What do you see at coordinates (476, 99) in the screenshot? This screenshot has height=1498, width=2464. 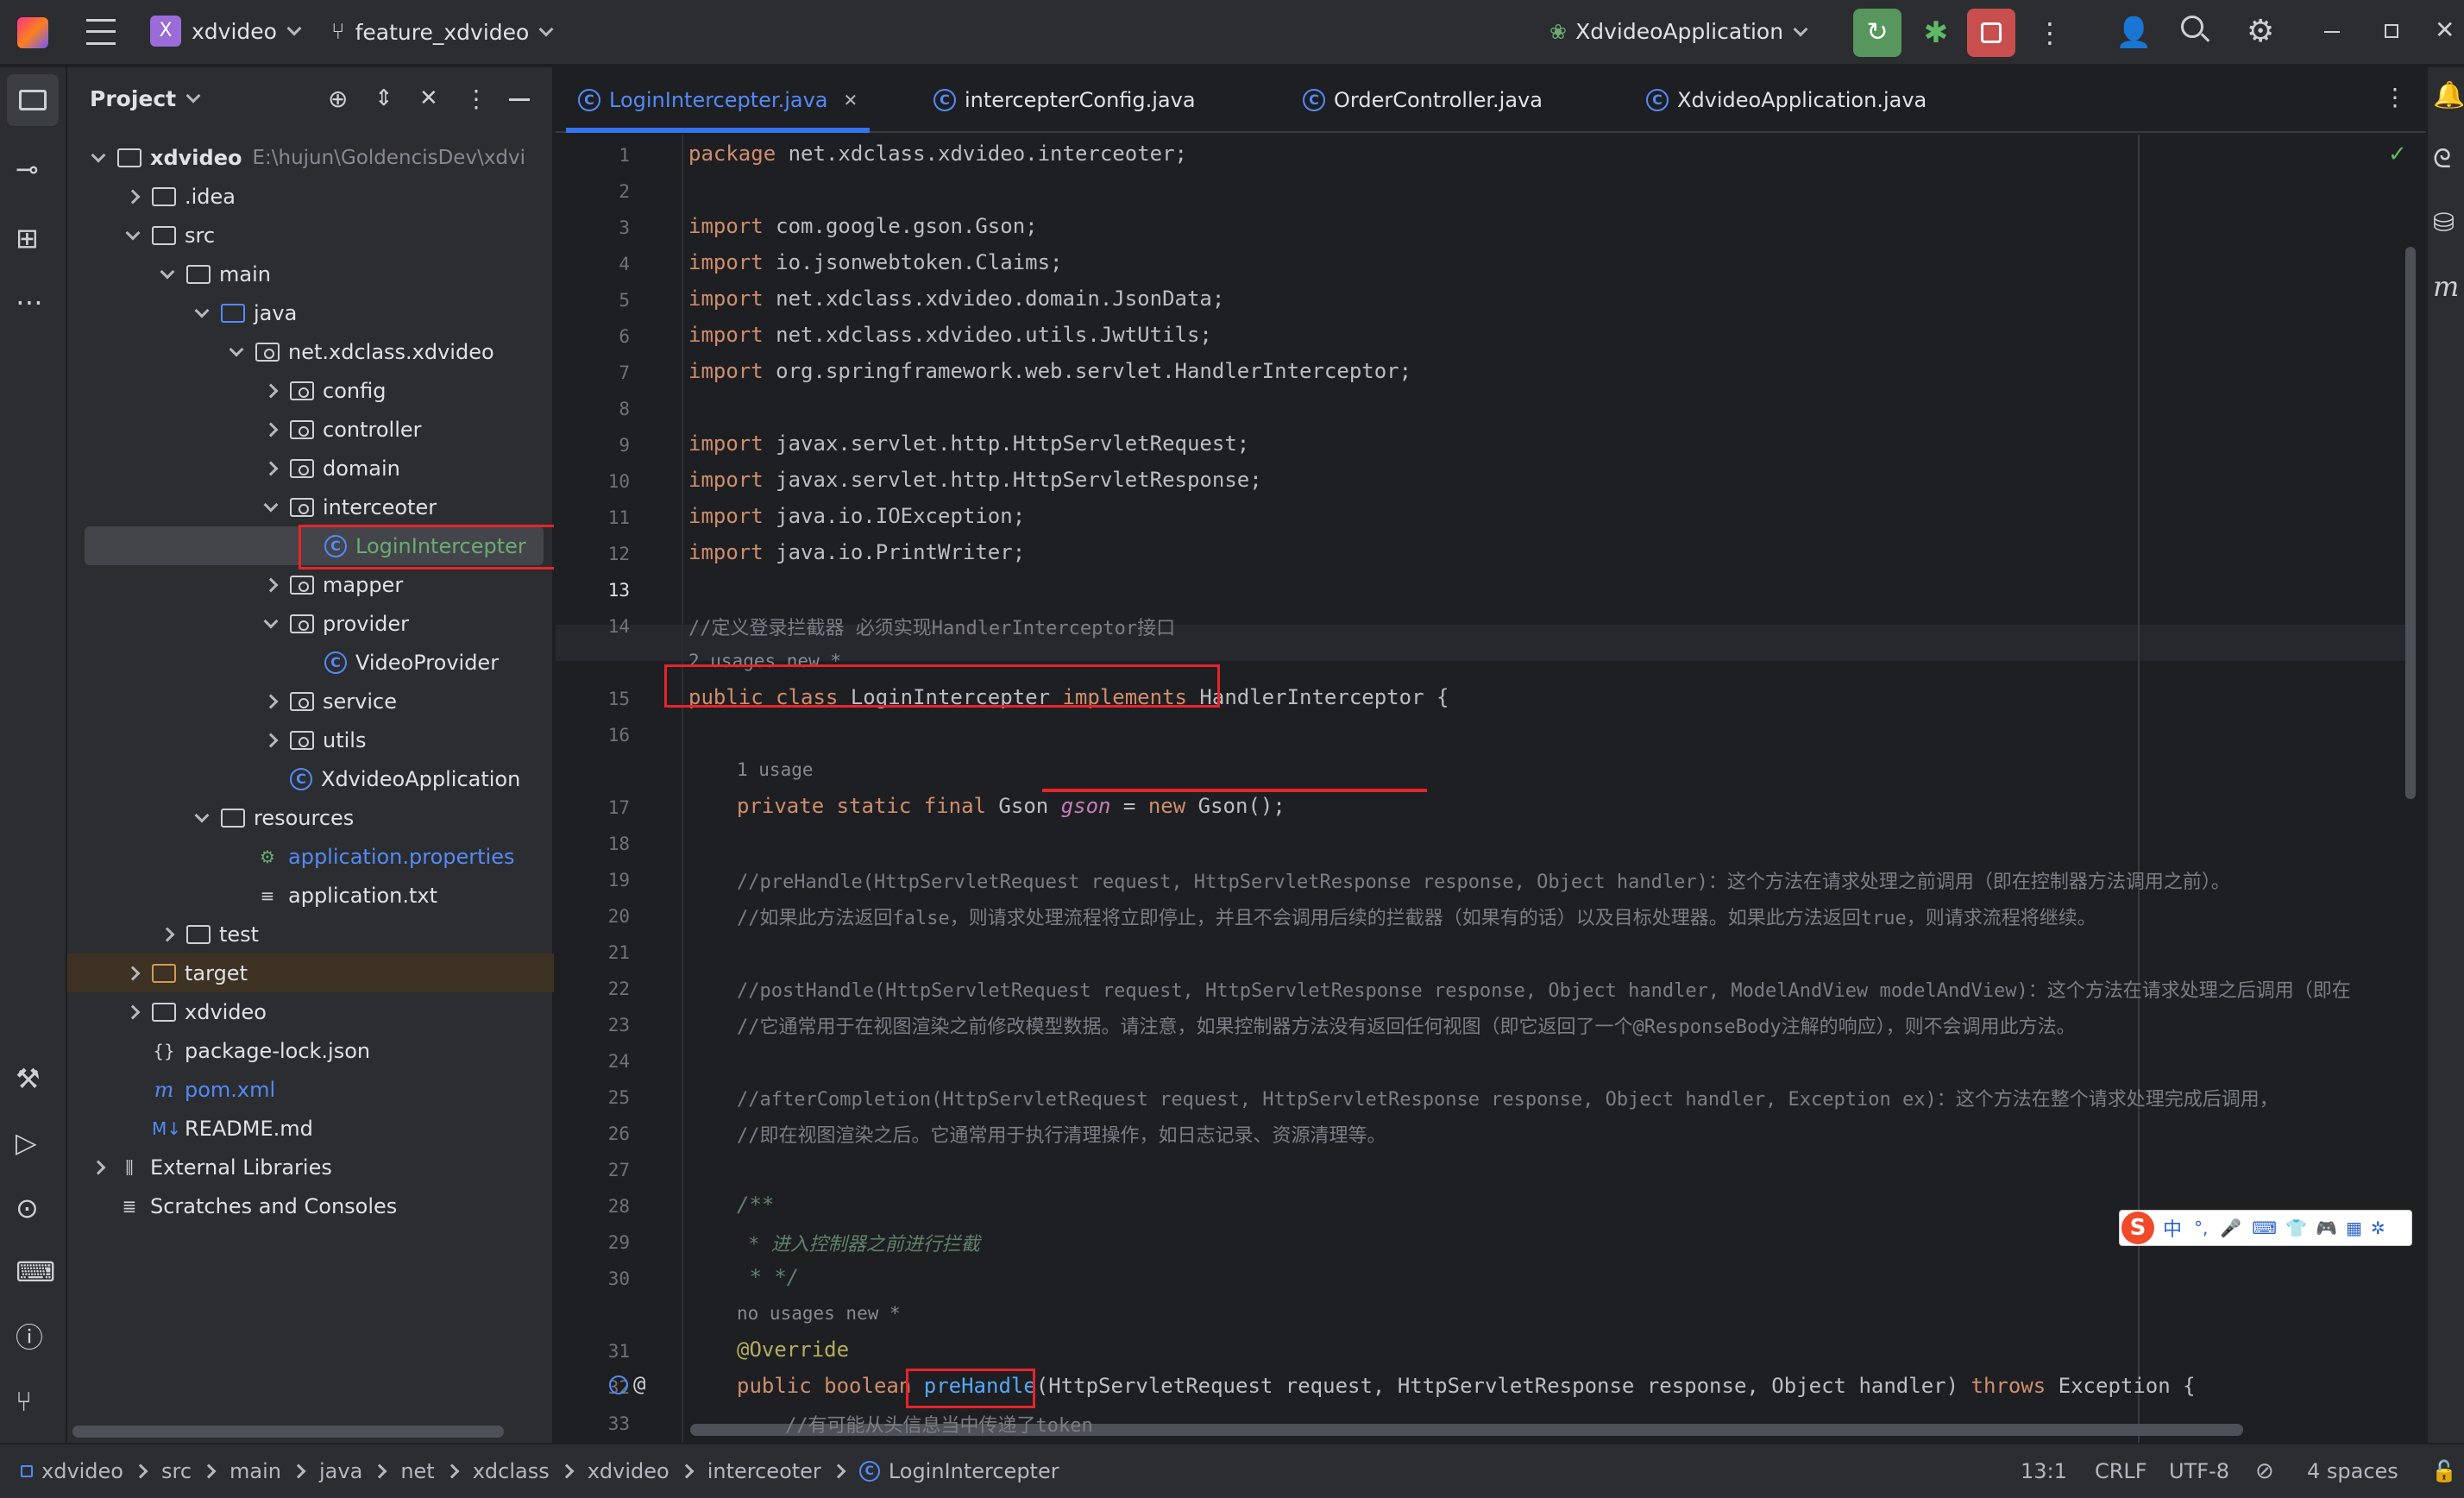 I see `panel-options-icon: ⋮` at bounding box center [476, 99].